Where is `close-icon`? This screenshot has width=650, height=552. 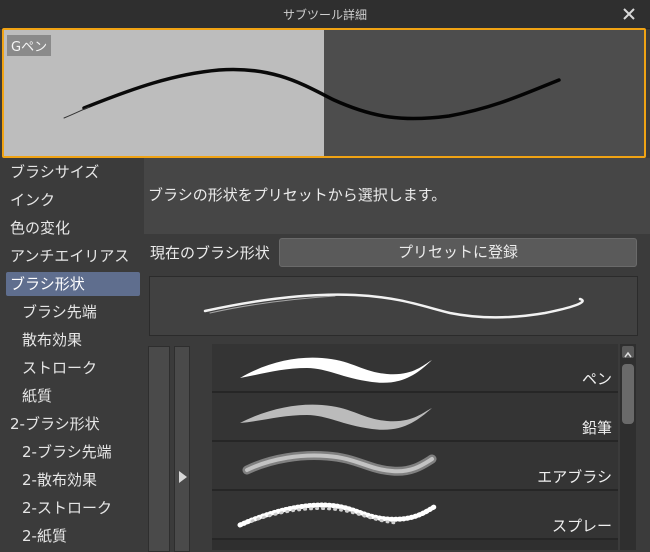 close-icon is located at coordinates (629, 14).